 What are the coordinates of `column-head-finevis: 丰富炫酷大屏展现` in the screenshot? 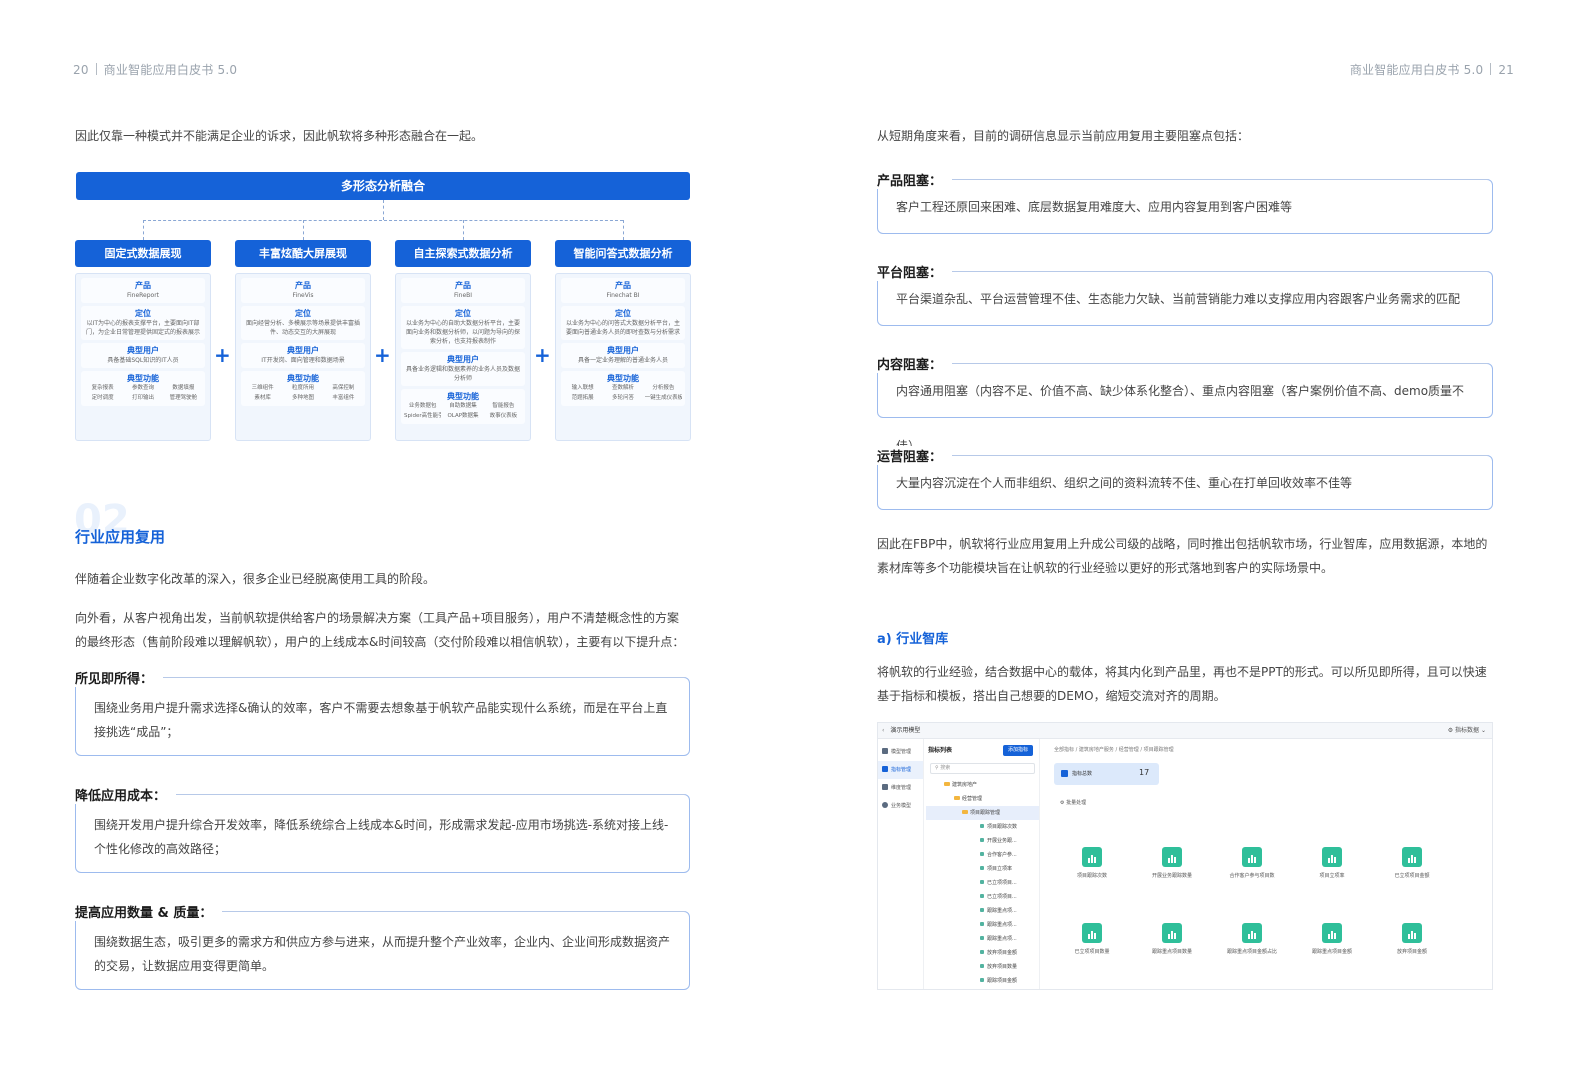 It's located at (303, 253).